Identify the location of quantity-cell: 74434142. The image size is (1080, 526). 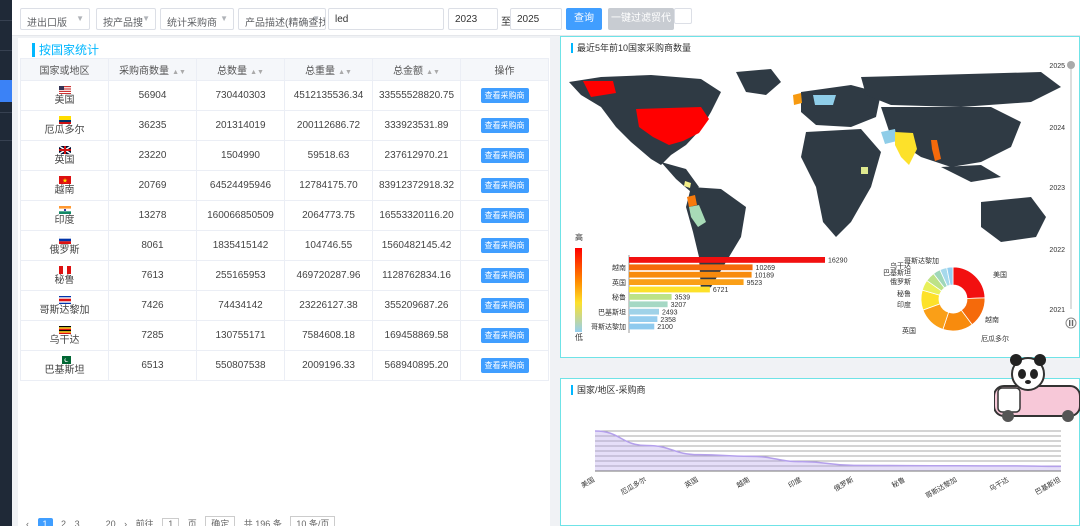
(240, 305).